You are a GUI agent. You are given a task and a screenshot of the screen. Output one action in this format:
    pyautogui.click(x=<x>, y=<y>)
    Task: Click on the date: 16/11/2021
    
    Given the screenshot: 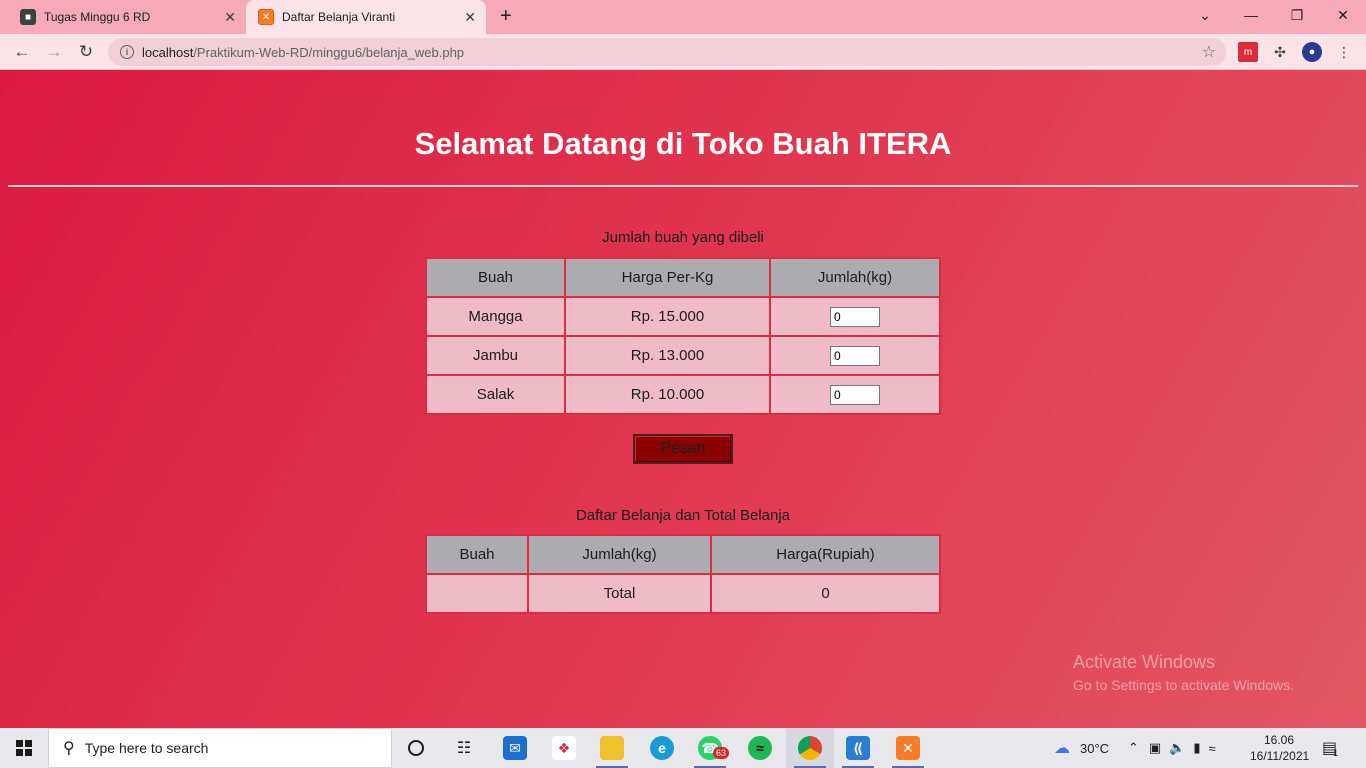 What is the action you would take?
    pyautogui.click(x=1280, y=756)
    